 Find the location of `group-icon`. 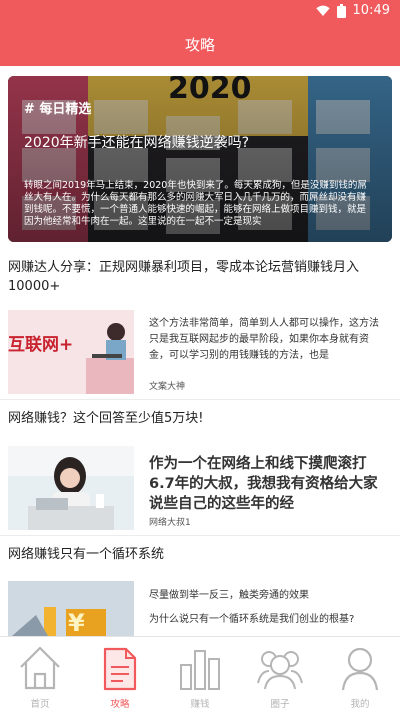

group-icon is located at coordinates (280, 670).